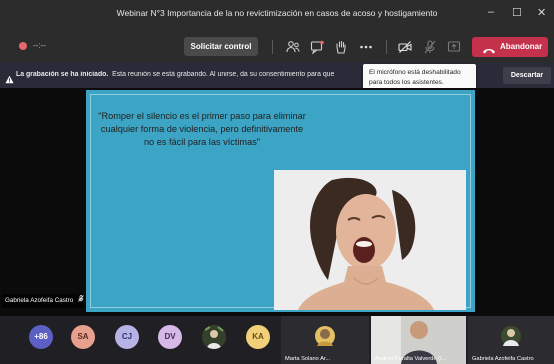 Image resolution: width=554 pixels, height=364 pixels. Describe the element at coordinates (277, 46) in the screenshot. I see `meeting-toolbar: --:-- Solicitar control Abandonar` at that location.